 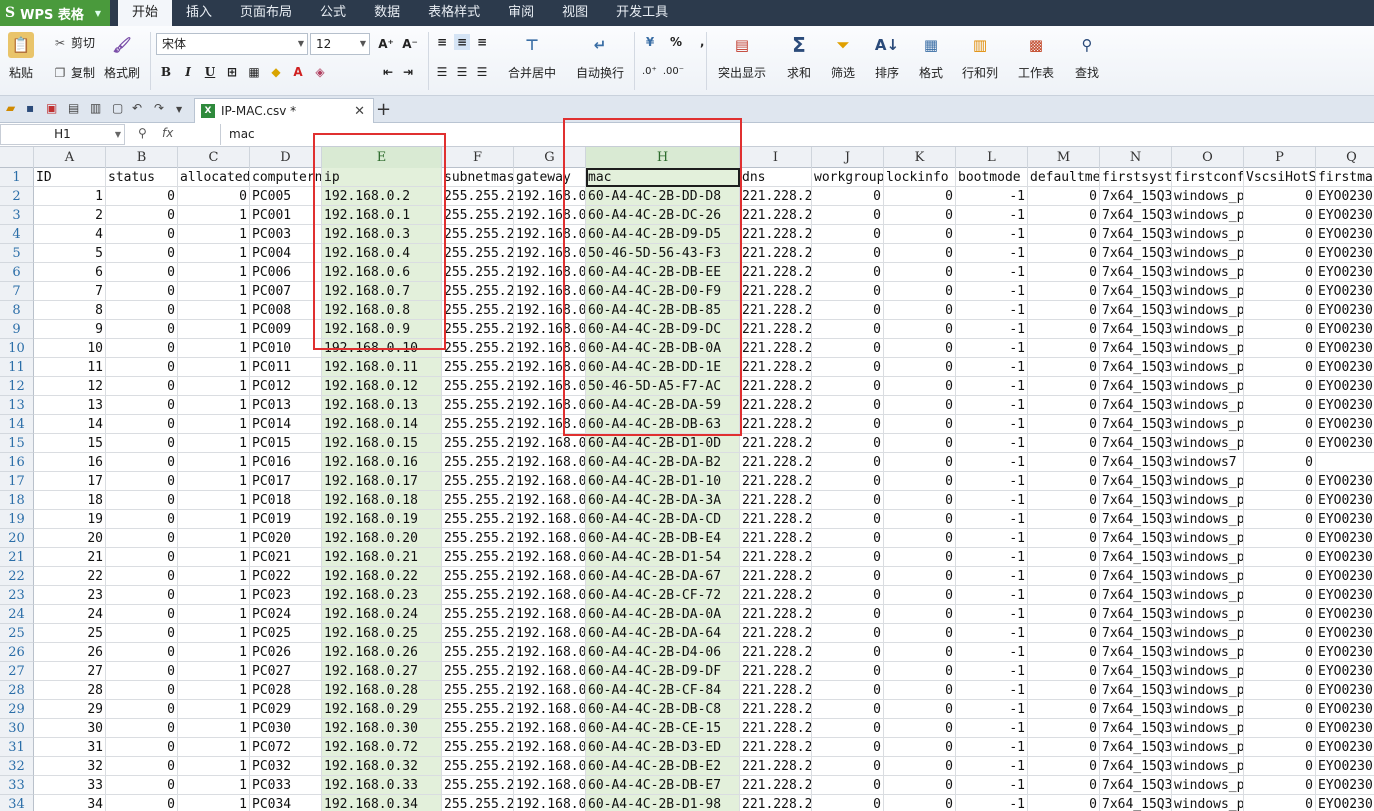 What do you see at coordinates (992, 177) in the screenshot?
I see `header-cell: bootmode` at bounding box center [992, 177].